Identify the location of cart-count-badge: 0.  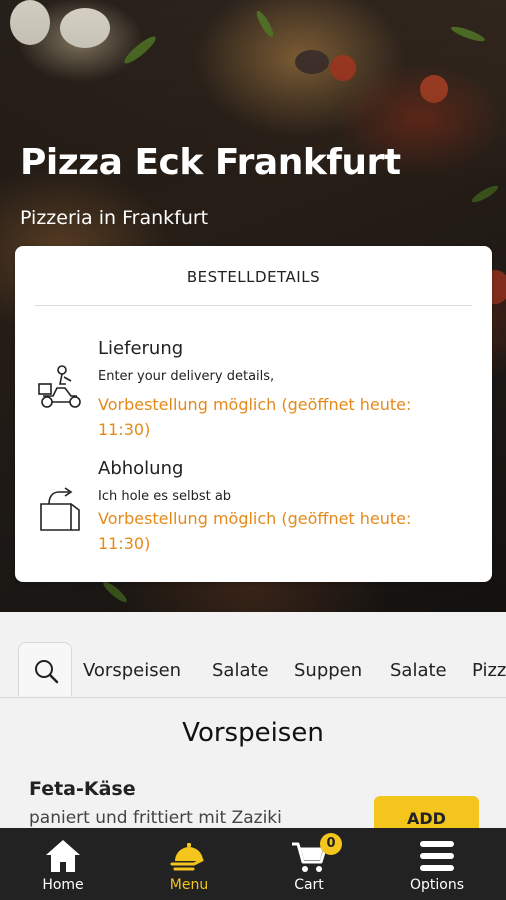
(331, 844).